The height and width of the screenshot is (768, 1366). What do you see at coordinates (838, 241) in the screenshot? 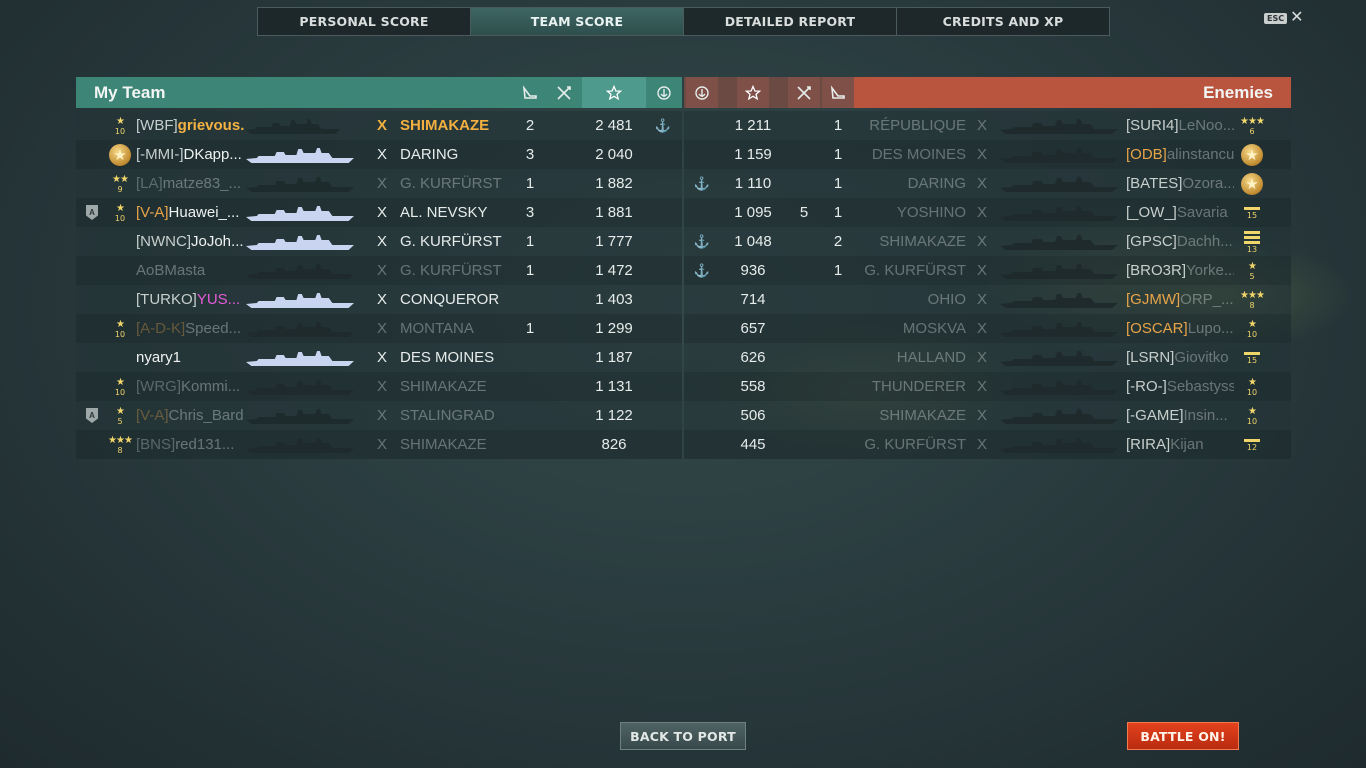
I see `enemy-planes-destroyed: 2` at bounding box center [838, 241].